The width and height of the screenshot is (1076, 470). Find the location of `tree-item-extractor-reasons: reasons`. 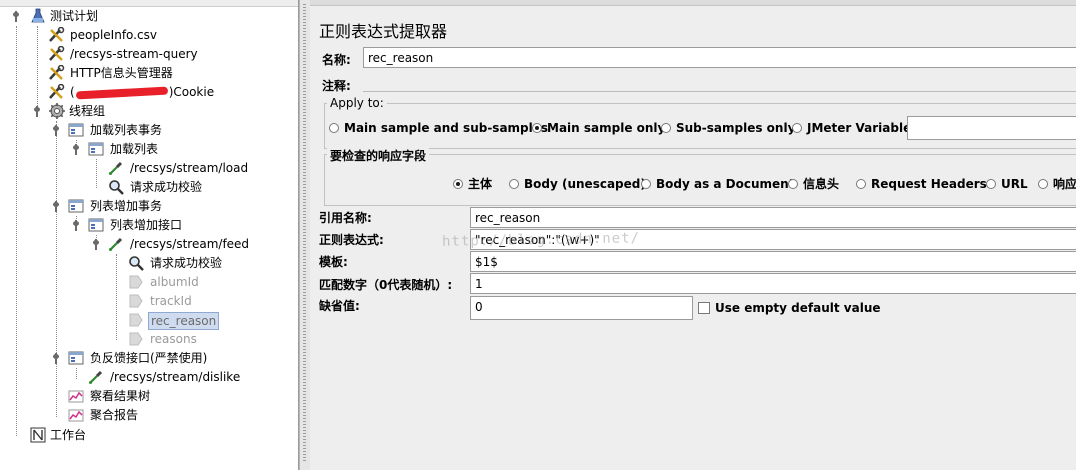

tree-item-extractor-reasons: reasons is located at coordinates (200, 339).